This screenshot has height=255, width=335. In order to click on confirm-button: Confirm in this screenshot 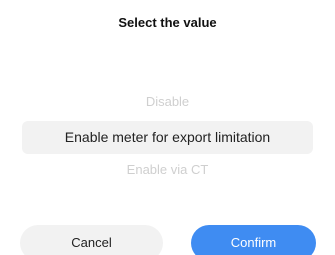, I will do `click(253, 240)`.